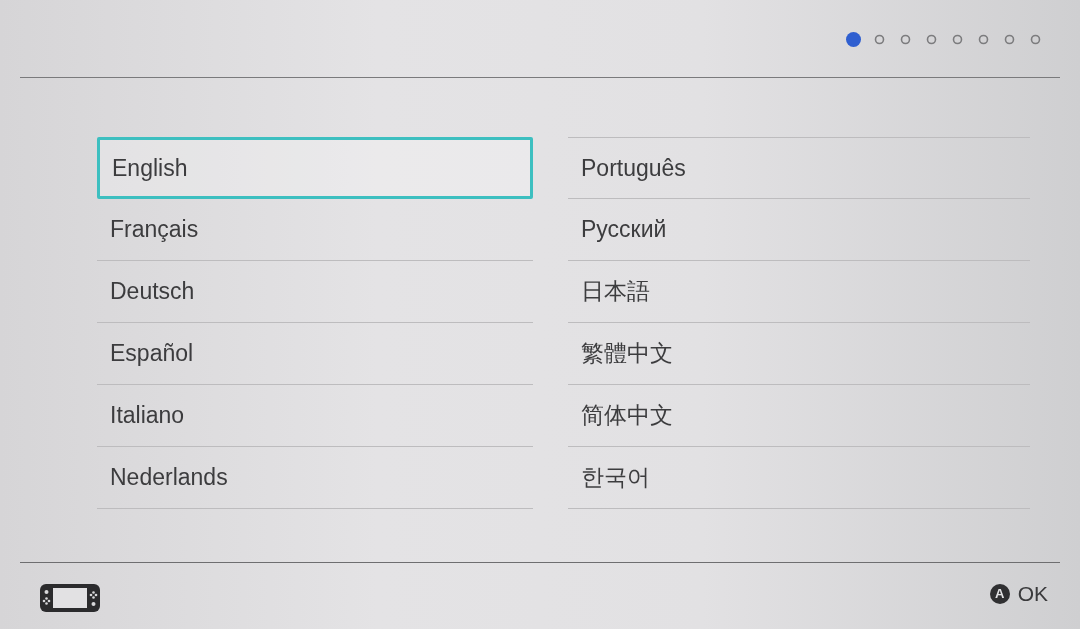  What do you see at coordinates (315, 168) in the screenshot?
I see `language-option: English` at bounding box center [315, 168].